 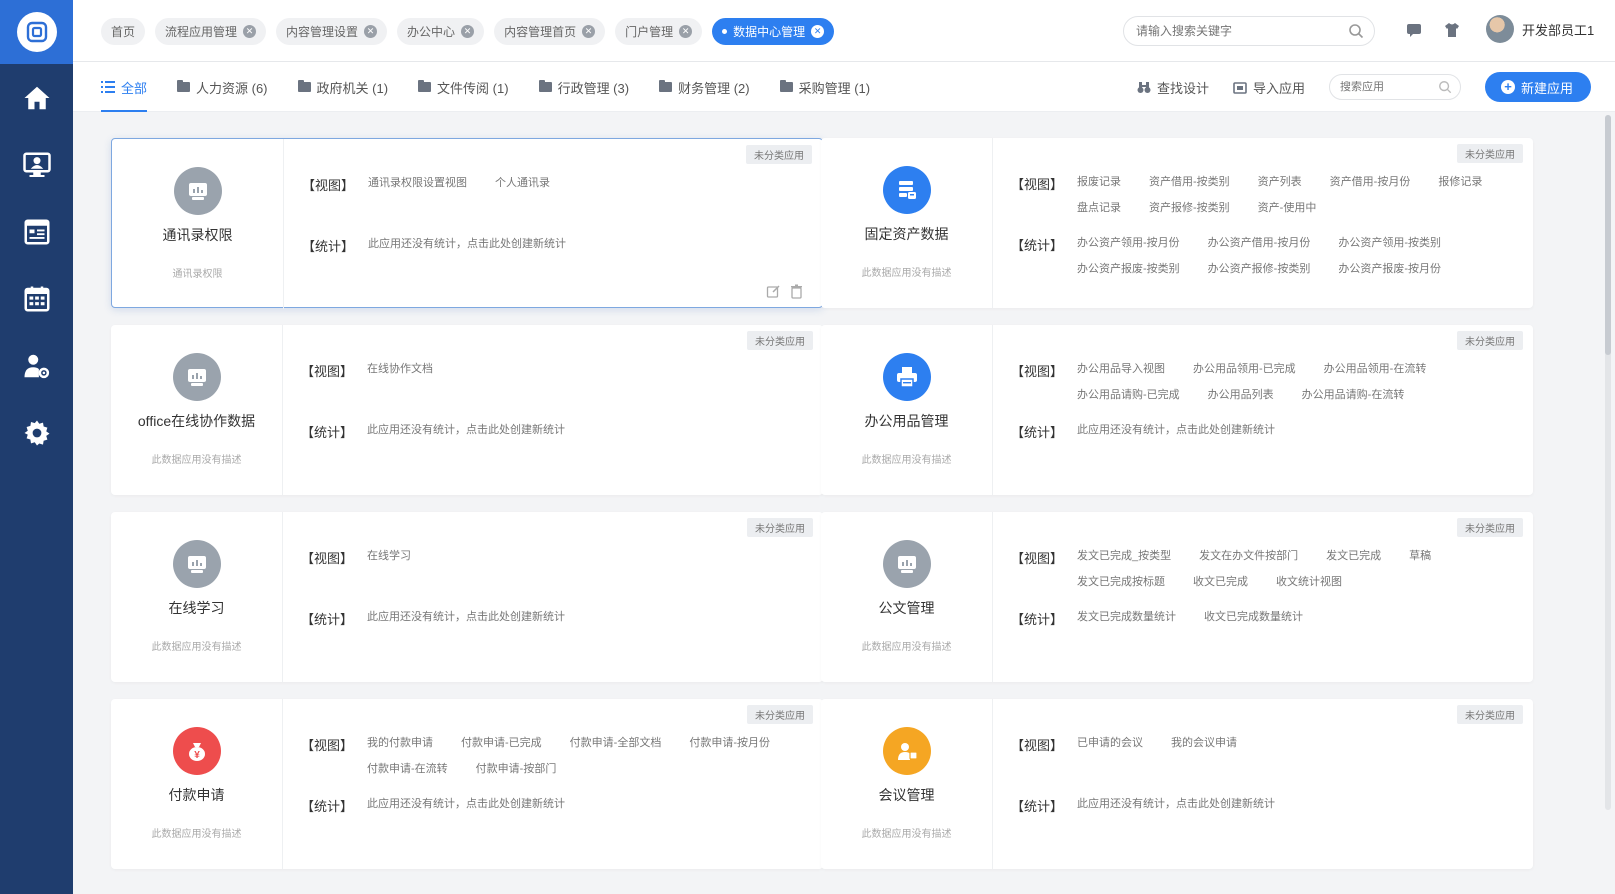 What do you see at coordinates (441, 31) in the screenshot?
I see `tab-office-center: 办公中心 ✕` at bounding box center [441, 31].